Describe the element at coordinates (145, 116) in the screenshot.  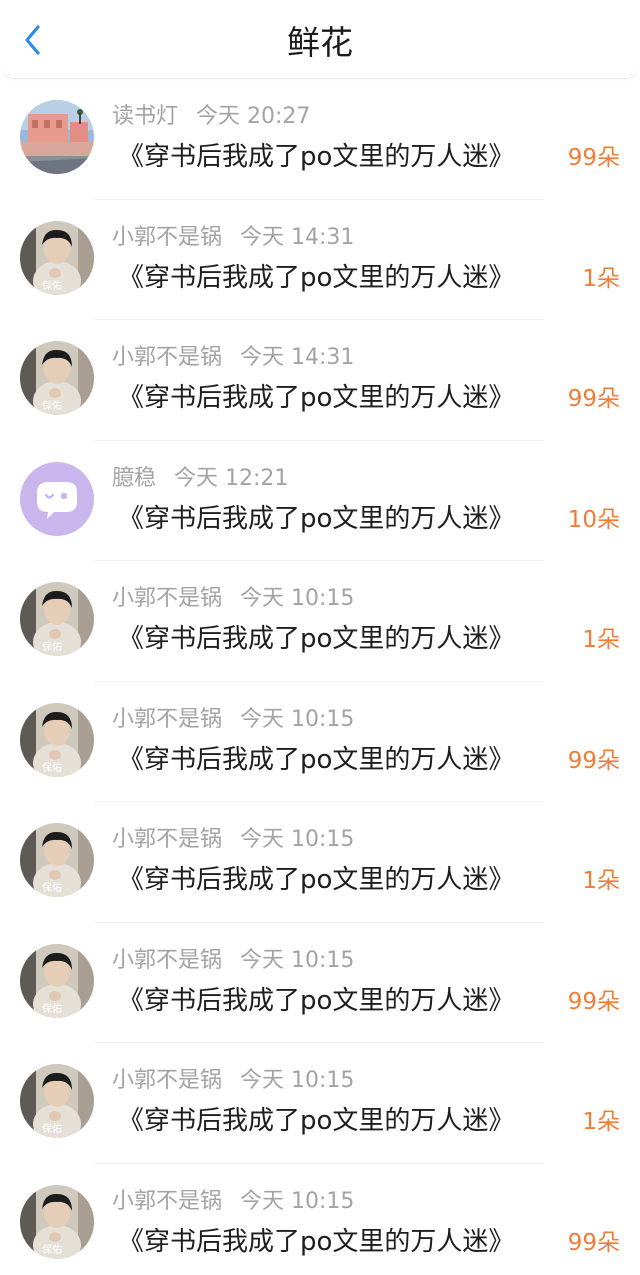
I see `username: 读书灯` at that location.